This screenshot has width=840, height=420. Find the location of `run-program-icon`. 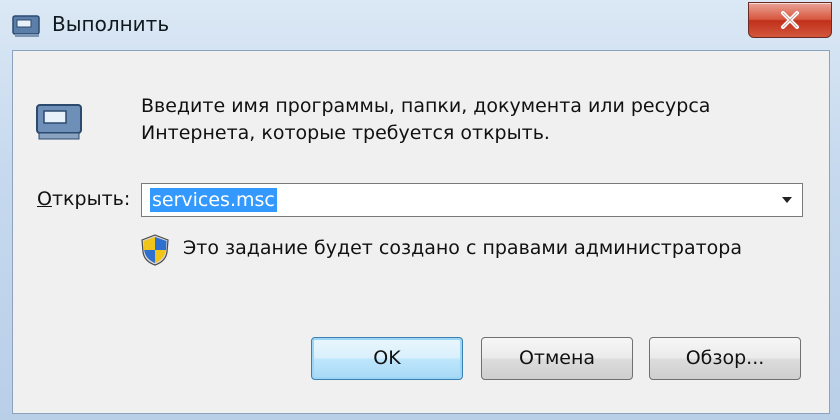

run-program-icon is located at coordinates (60, 122).